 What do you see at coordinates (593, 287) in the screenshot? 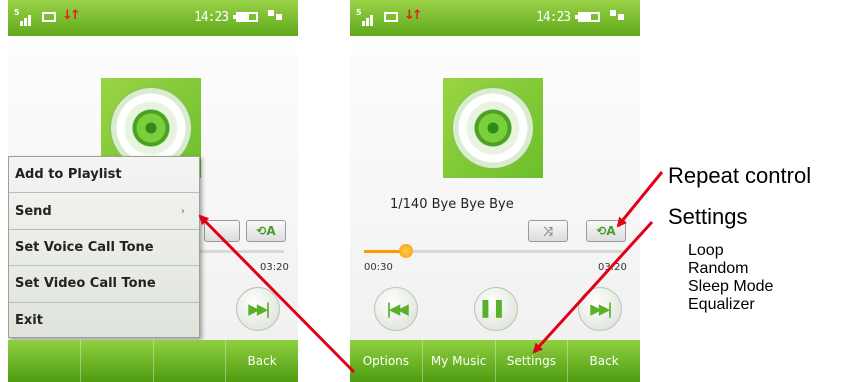
I see `arrow-to-settings` at bounding box center [593, 287].